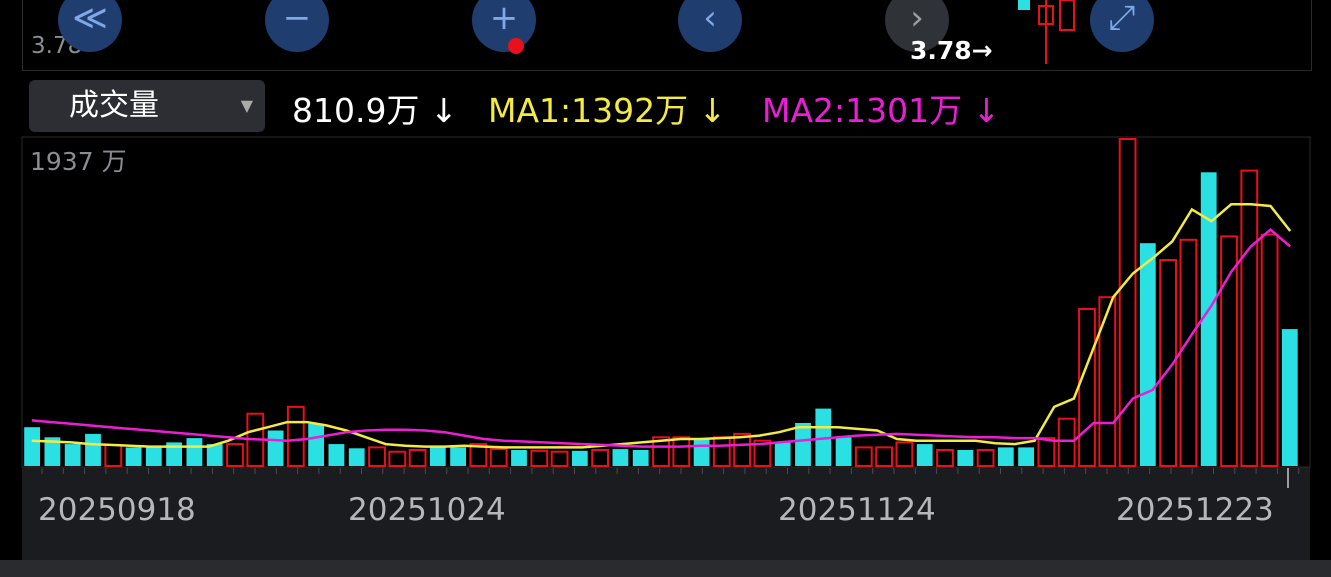  Describe the element at coordinates (665, 568) in the screenshot. I see `bottom-bar` at that location.